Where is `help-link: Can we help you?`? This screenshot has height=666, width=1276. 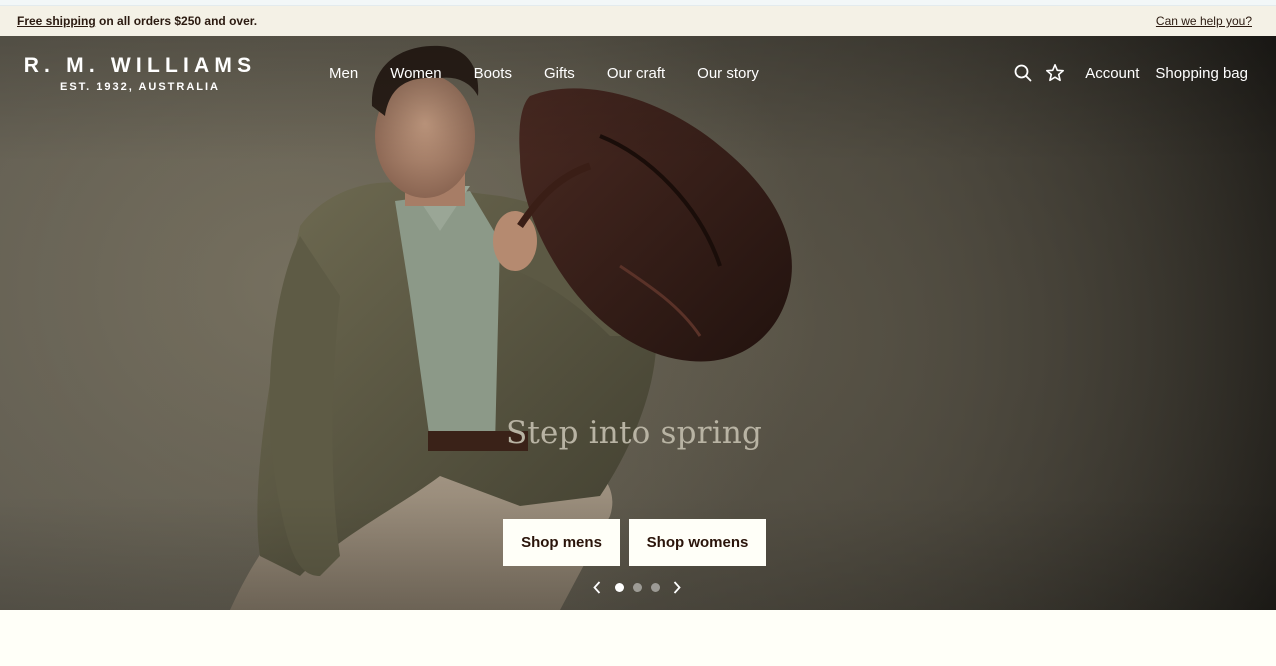
help-link: Can we help you? is located at coordinates (1204, 21).